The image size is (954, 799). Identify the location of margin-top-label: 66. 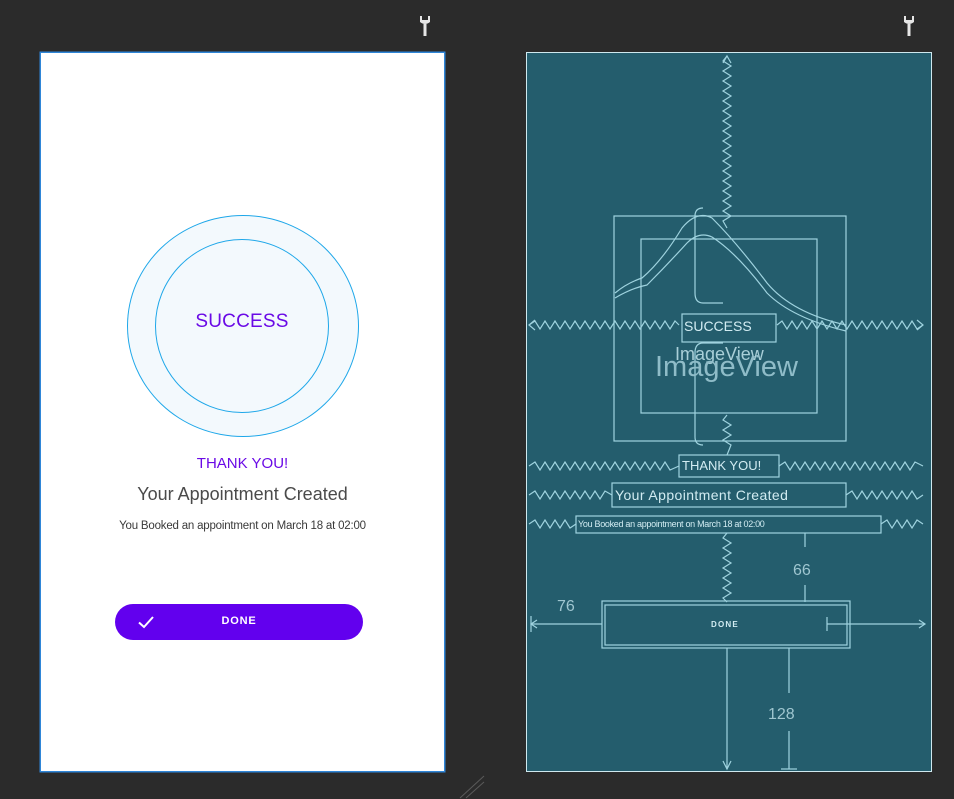
(802, 570).